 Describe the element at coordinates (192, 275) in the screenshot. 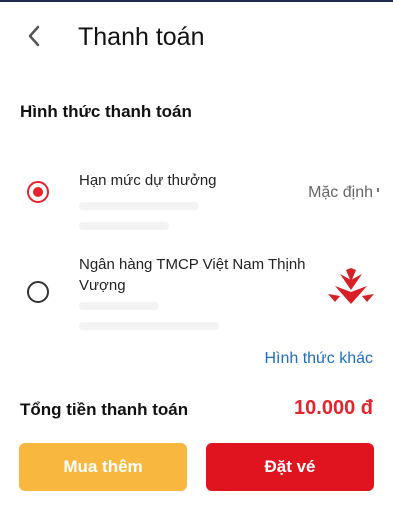

I see `option-label: Ngân hàng TMCP Việt Nam Thịnh Vượng` at that location.